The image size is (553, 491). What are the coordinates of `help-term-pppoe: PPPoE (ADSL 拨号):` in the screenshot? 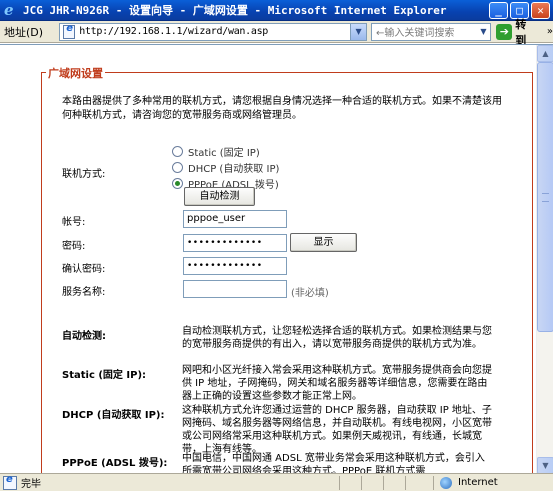 It's located at (115, 463).